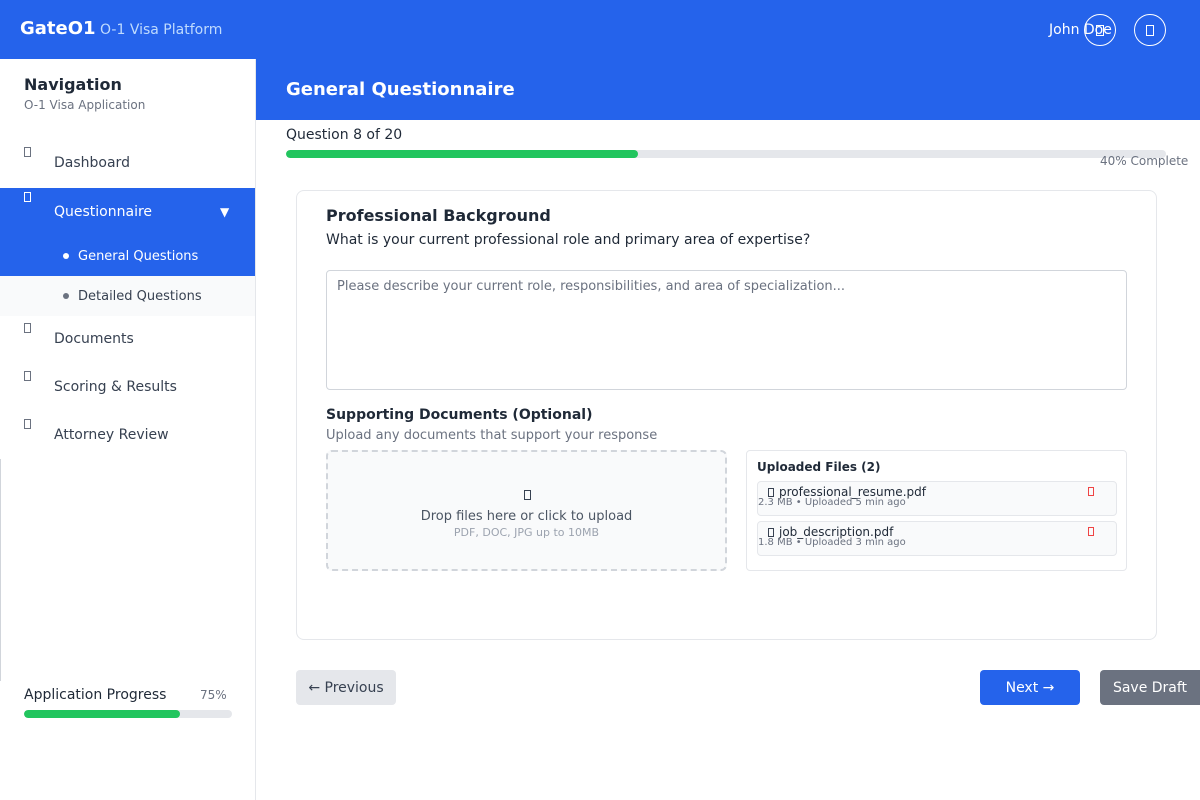 The image size is (1200, 800). Describe the element at coordinates (27, 376) in the screenshot. I see `scoring-icon` at that location.